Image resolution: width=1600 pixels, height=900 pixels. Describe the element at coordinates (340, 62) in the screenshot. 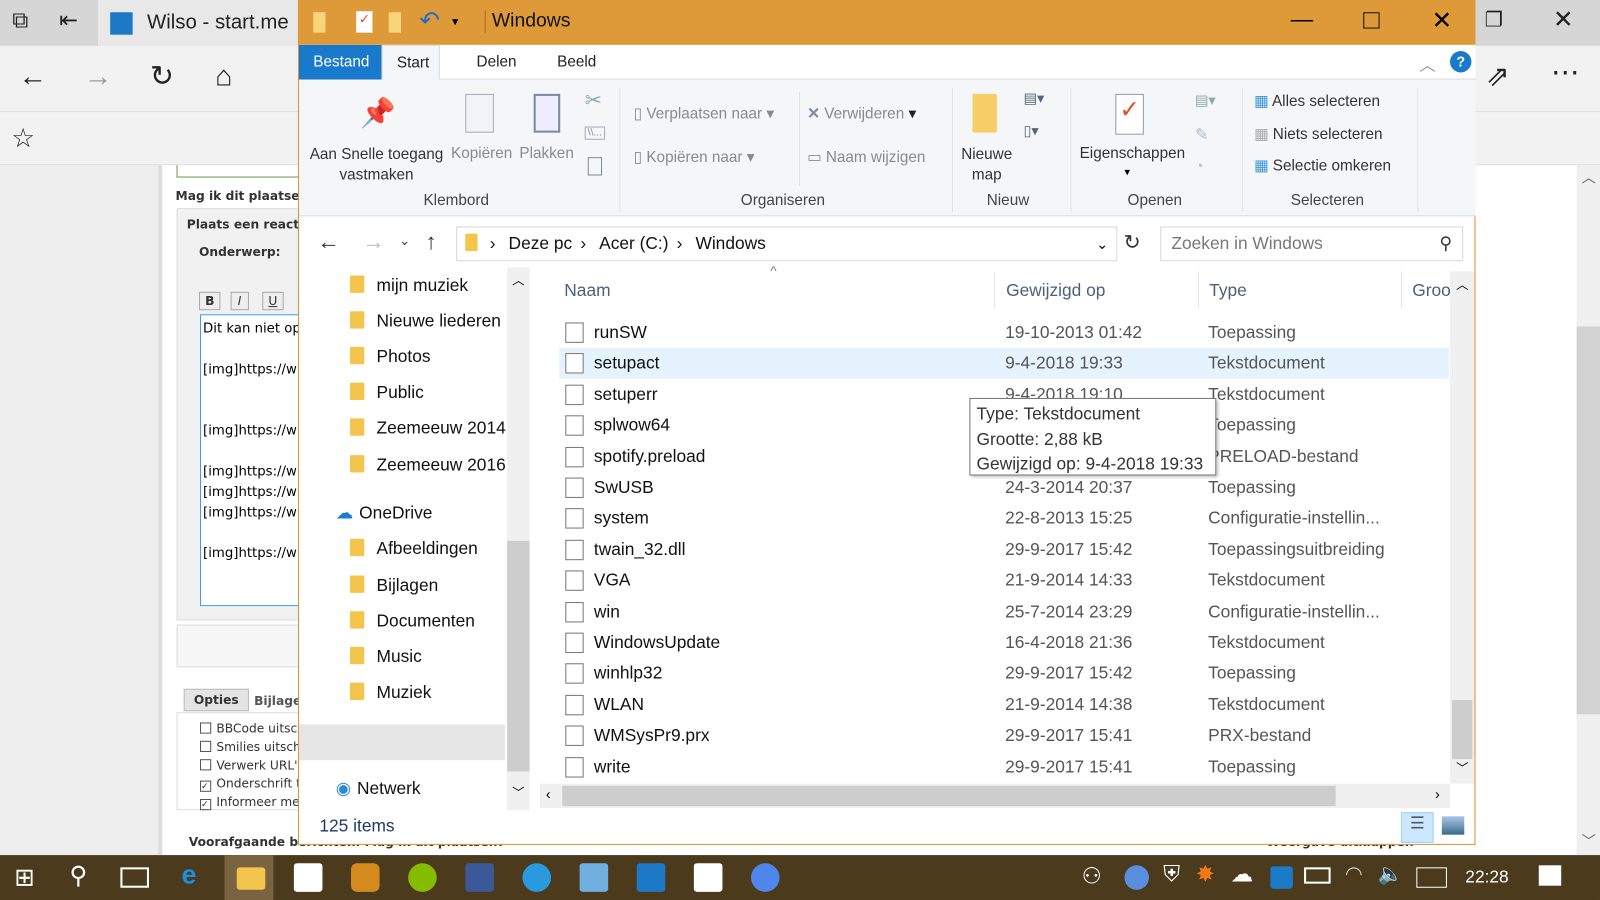

I see `tab-file: Bestand` at that location.